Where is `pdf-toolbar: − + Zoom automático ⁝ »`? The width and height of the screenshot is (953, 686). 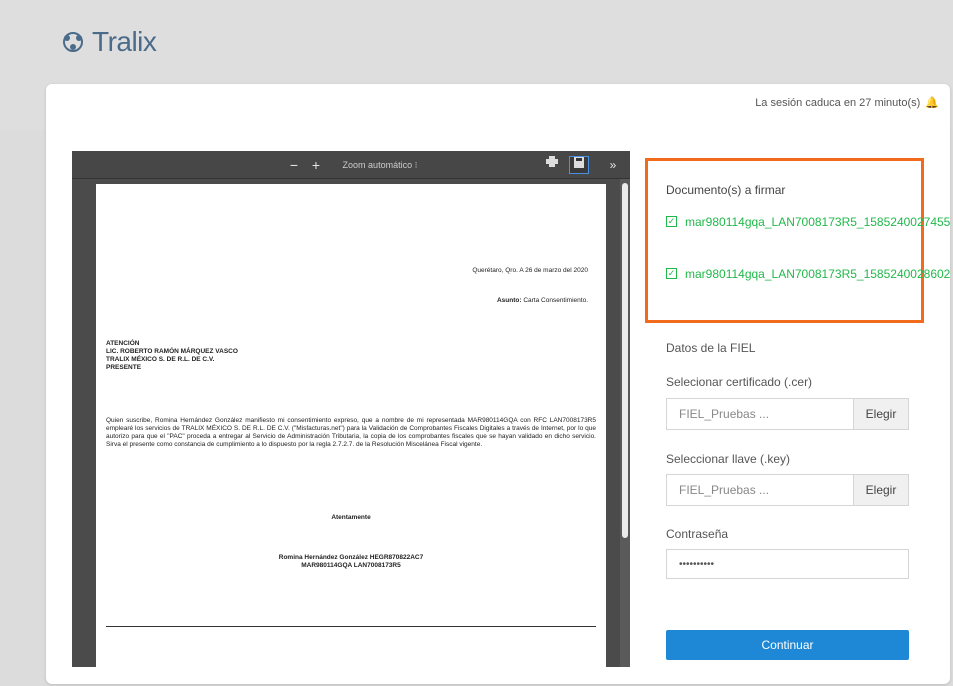 pdf-toolbar: − + Zoom automático ⁝ » is located at coordinates (351, 165).